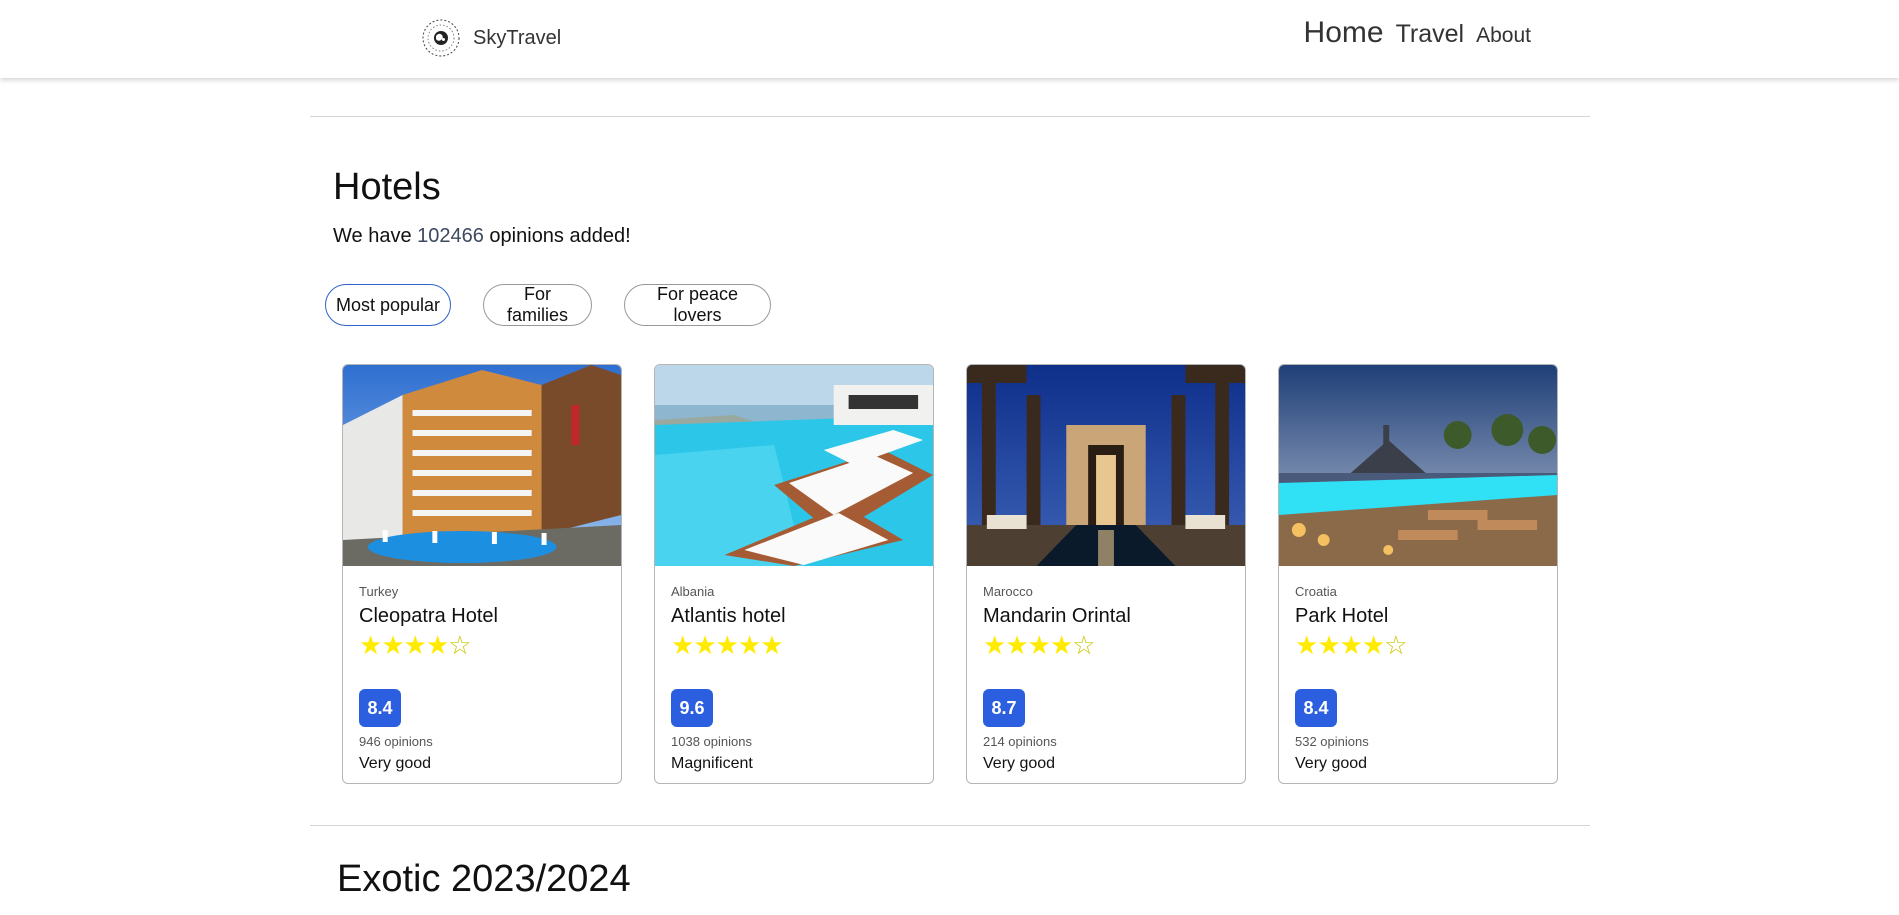  I want to click on rating-label: Magnificent, so click(712, 763).